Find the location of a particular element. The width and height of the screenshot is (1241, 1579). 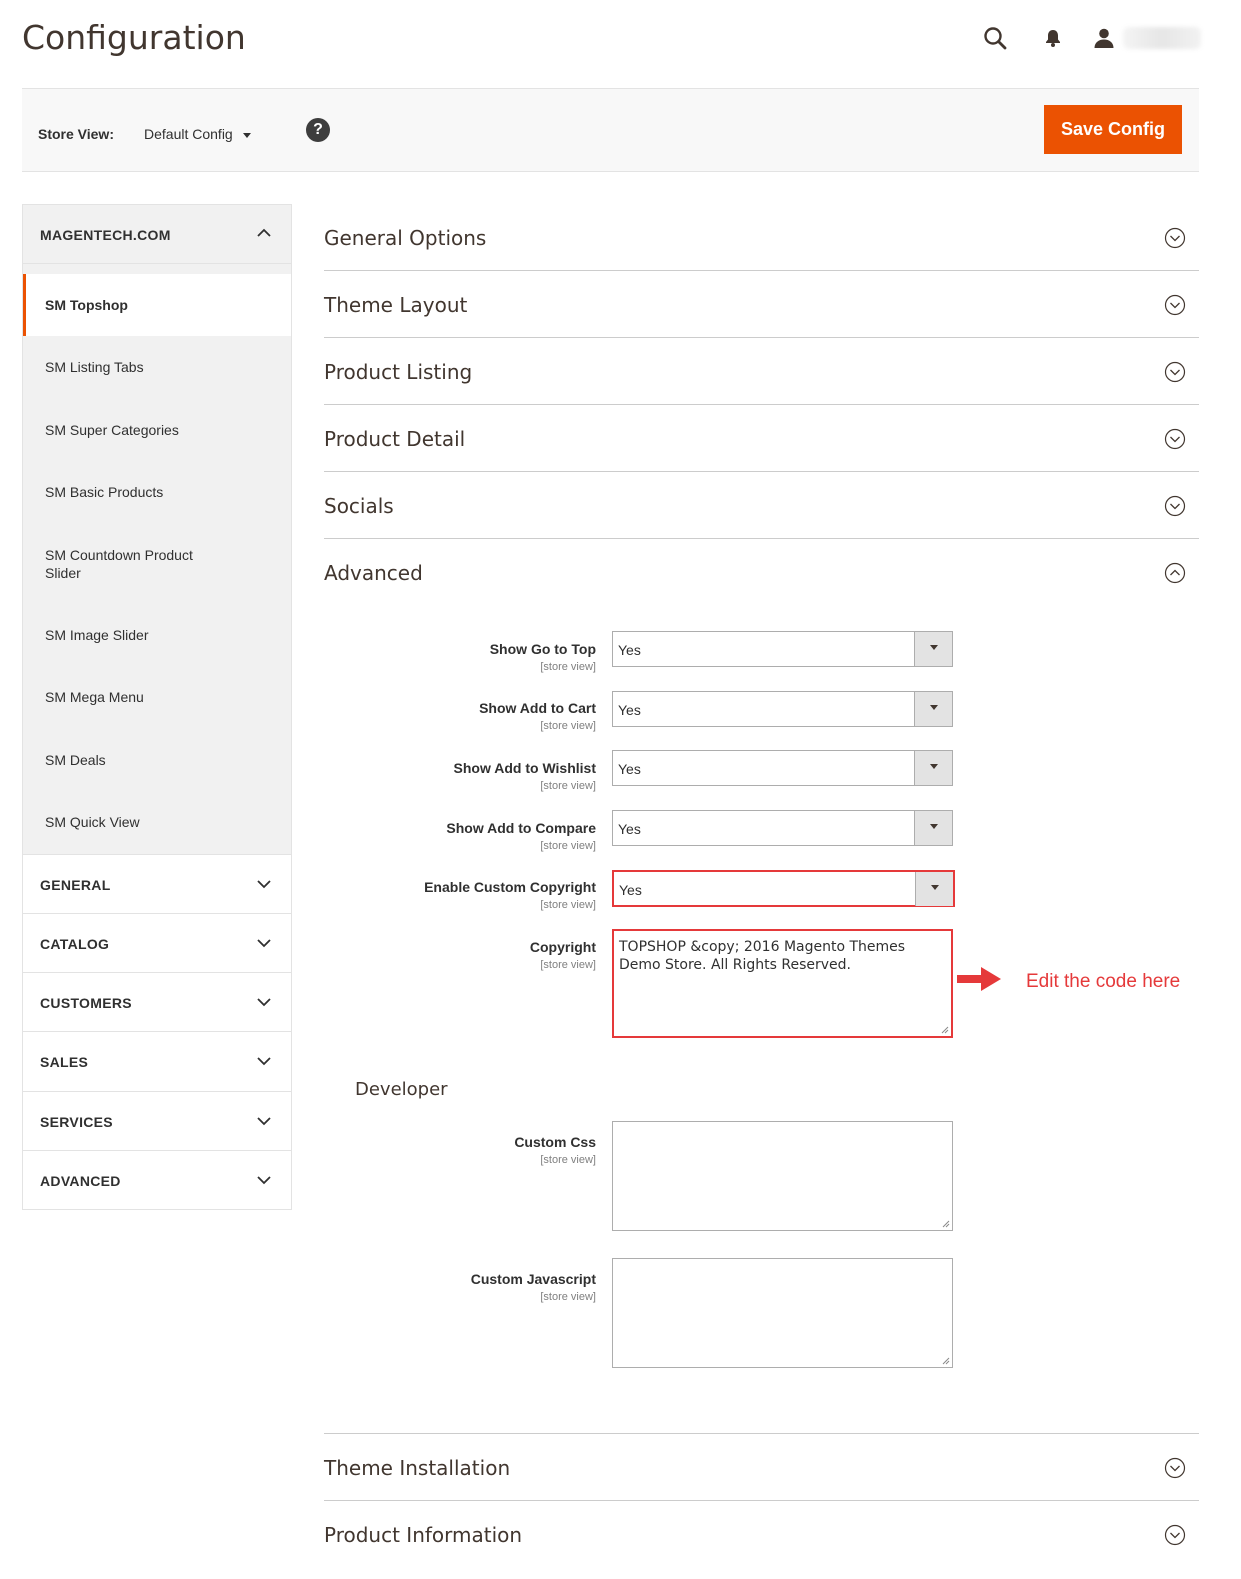

field-label-custom-css: Custom Css is located at coordinates (555, 1142).